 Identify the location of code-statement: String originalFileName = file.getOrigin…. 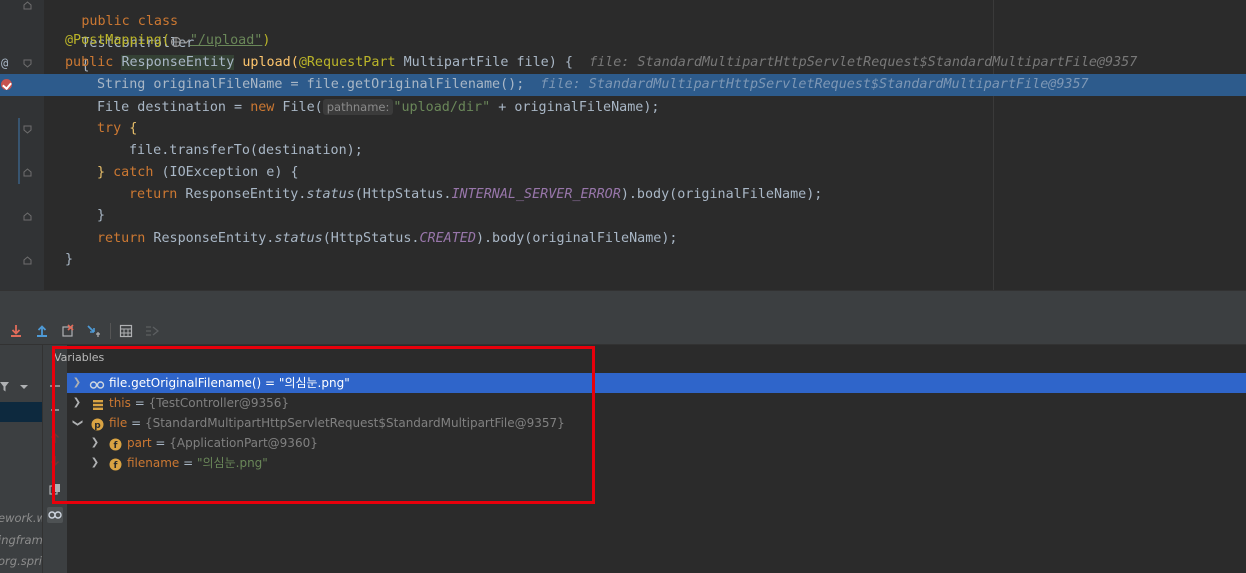
(311, 84).